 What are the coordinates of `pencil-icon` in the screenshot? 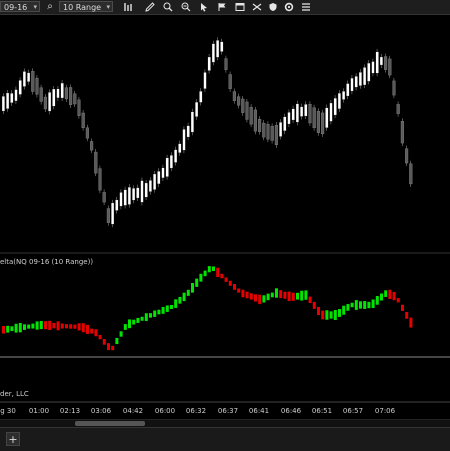 It's located at (150, 7).